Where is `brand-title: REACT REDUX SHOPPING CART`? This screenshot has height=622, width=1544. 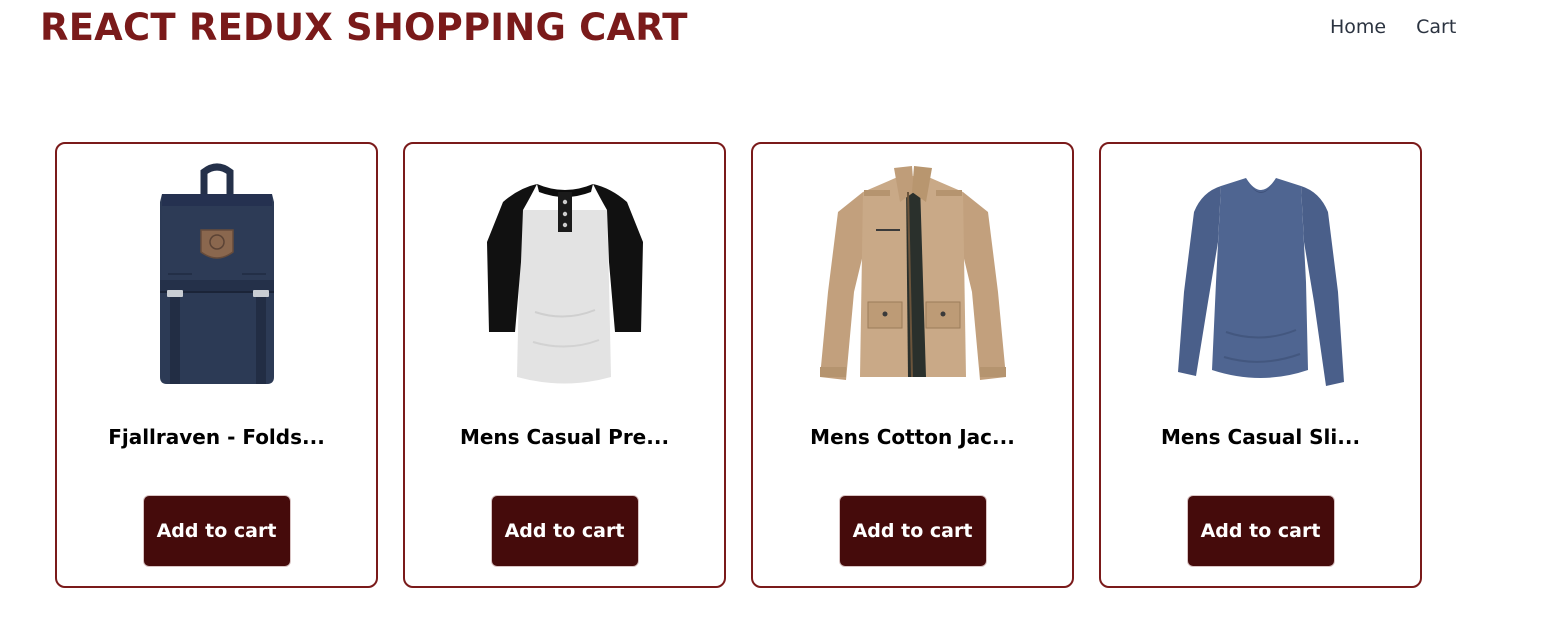 brand-title: REACT REDUX SHOPPING CART is located at coordinates (364, 27).